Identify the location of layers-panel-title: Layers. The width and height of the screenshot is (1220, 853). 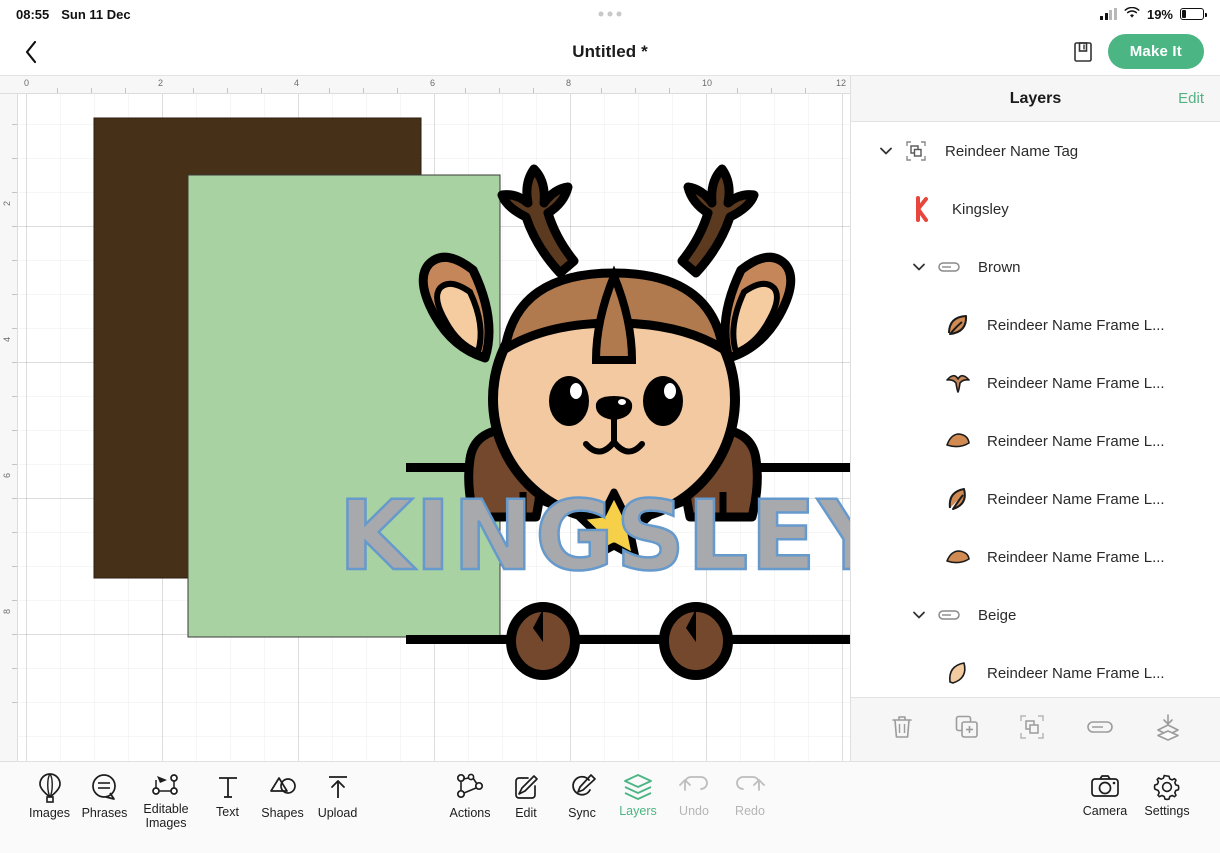
(1035, 98).